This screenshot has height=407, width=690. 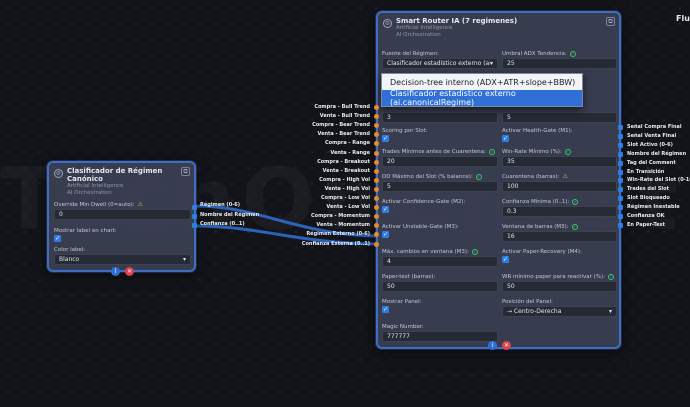 I want to click on fuente-label: Fuente del Régimen:, so click(x=410, y=53).